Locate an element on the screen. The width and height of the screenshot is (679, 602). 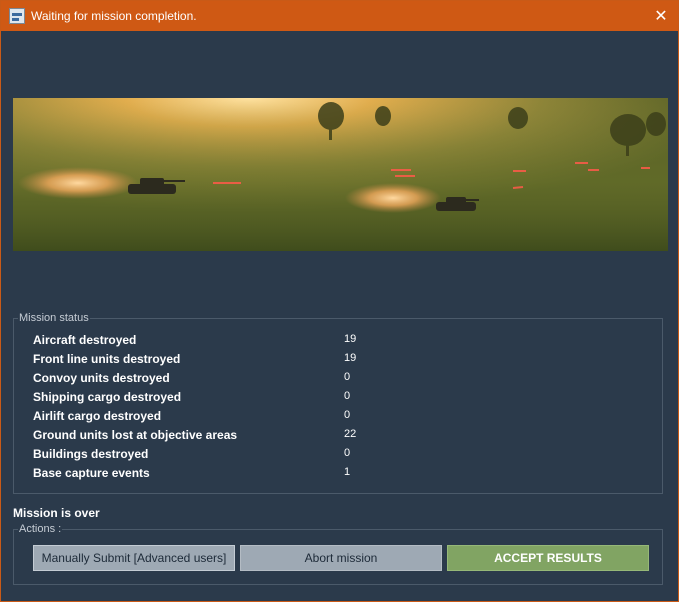
stat-label-convoy-units: Convoy units destroyed is located at coordinates (101, 378).